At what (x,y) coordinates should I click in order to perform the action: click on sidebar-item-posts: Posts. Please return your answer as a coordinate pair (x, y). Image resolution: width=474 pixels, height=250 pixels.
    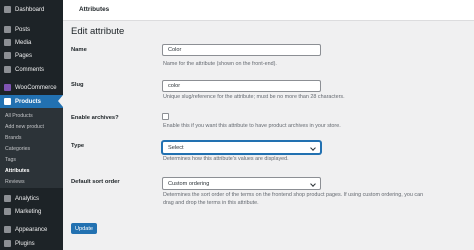
    Looking at the image, I should click on (31, 29).